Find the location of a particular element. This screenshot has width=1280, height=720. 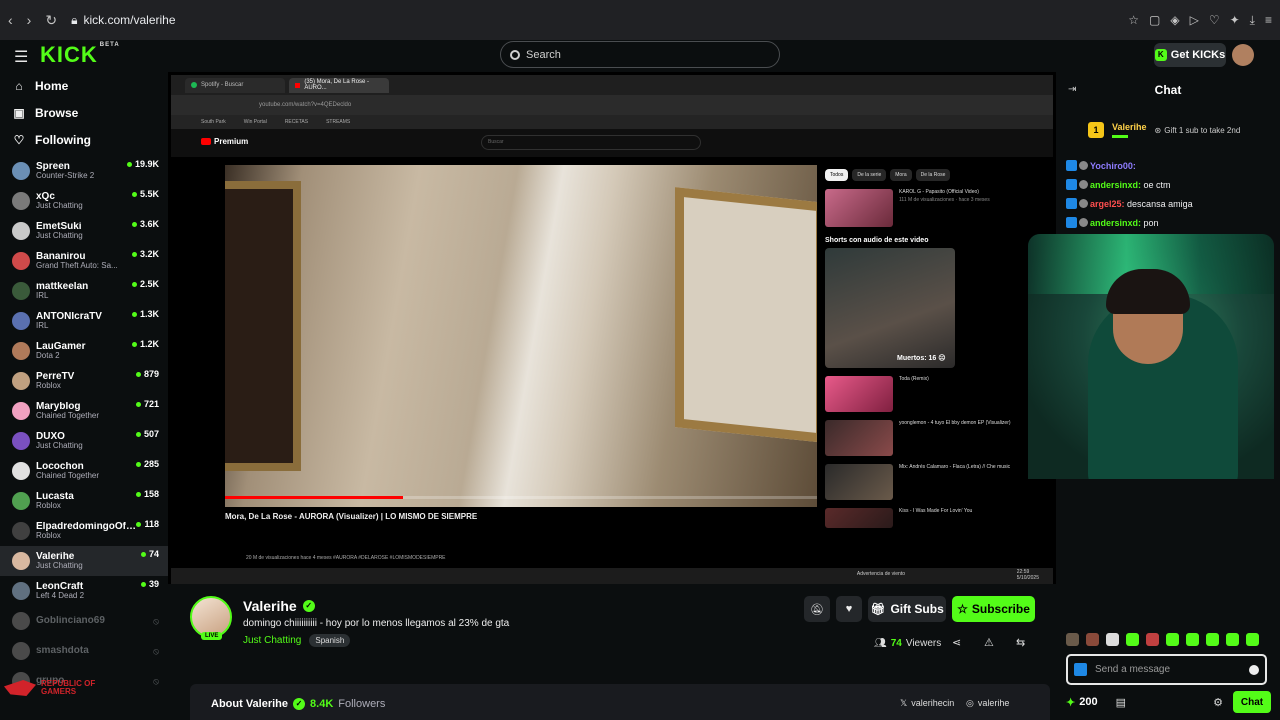

gift-icon: ▤ is located at coordinates (1121, 702).